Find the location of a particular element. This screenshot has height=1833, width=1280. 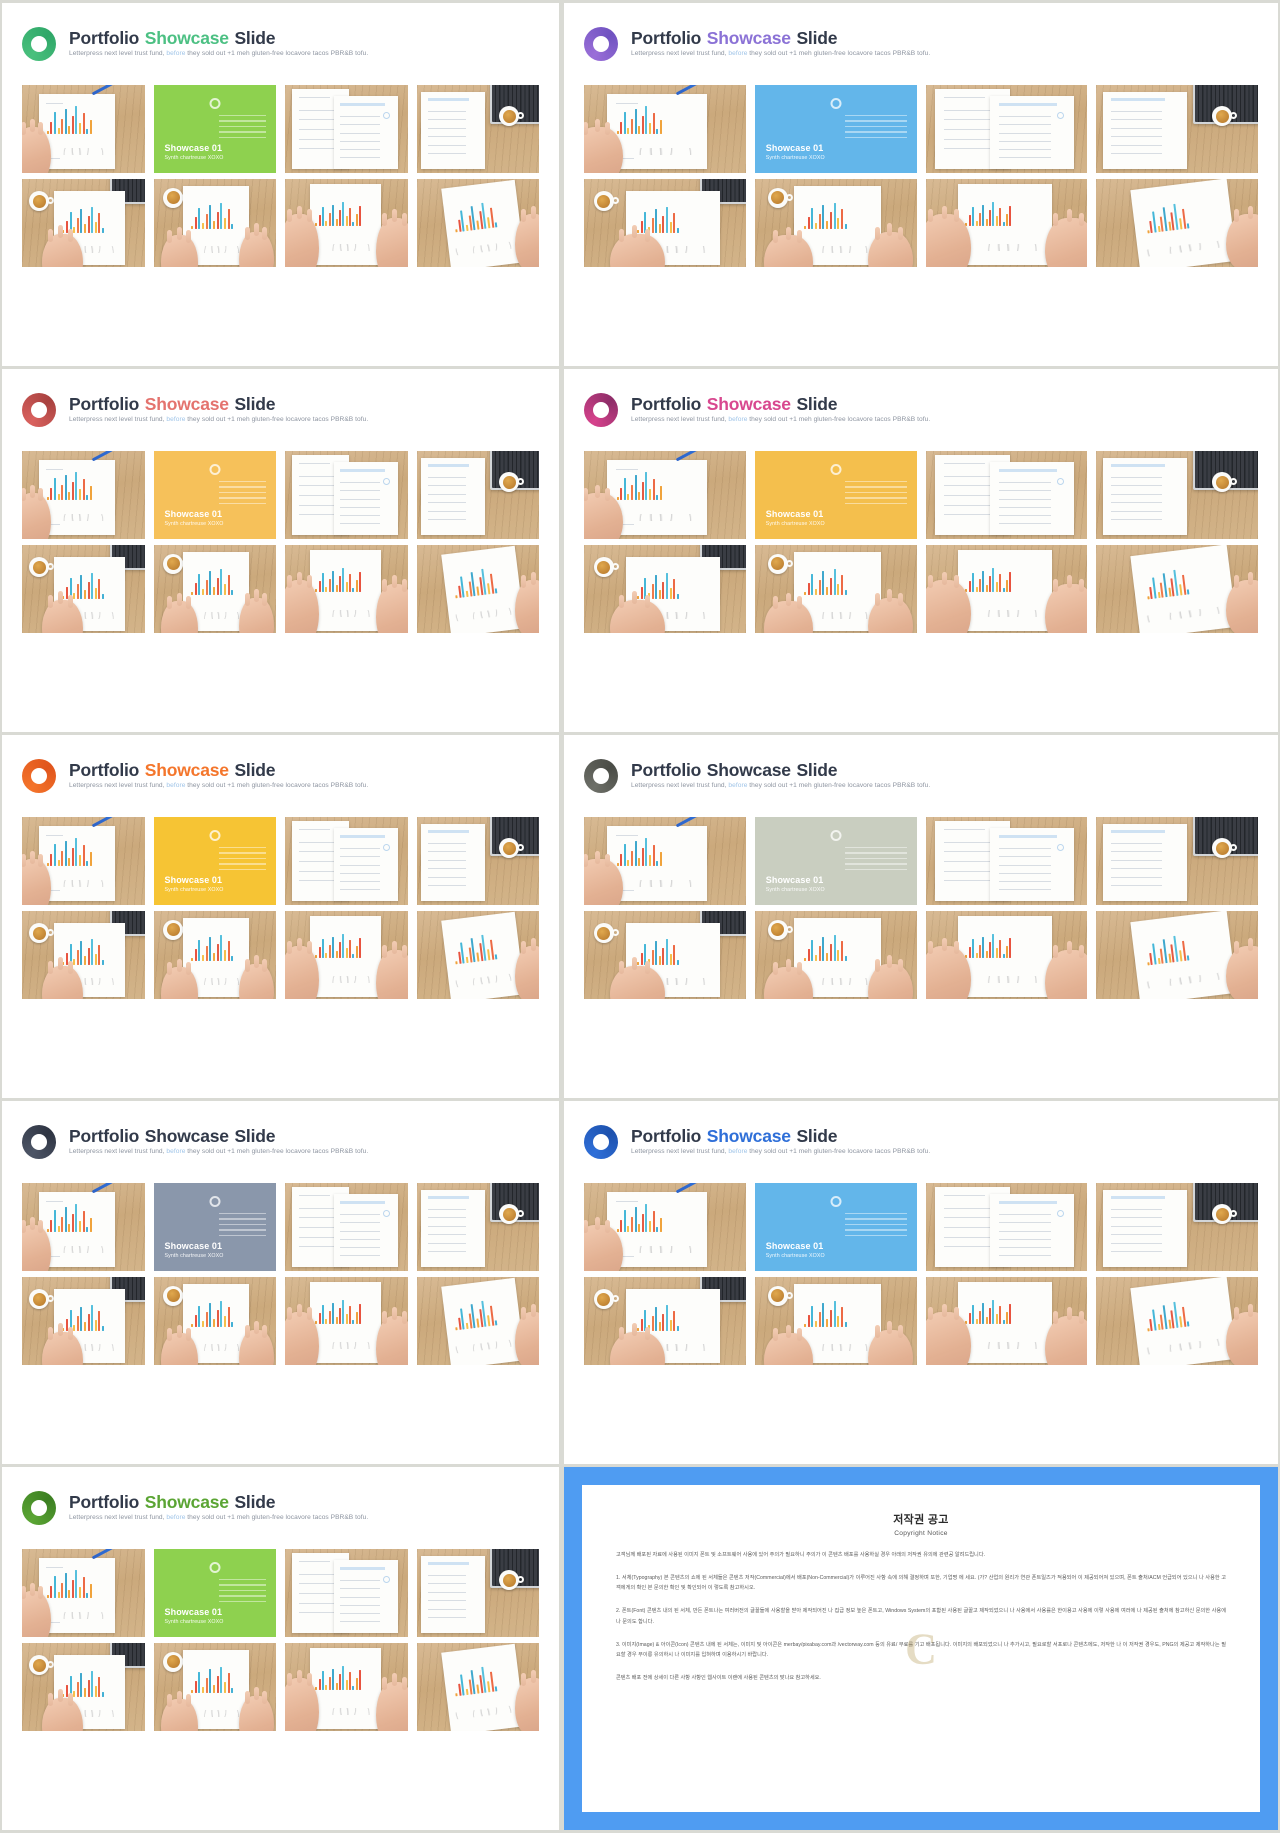

page-title: Portfolio Showcase Slide is located at coordinates (218, 38).